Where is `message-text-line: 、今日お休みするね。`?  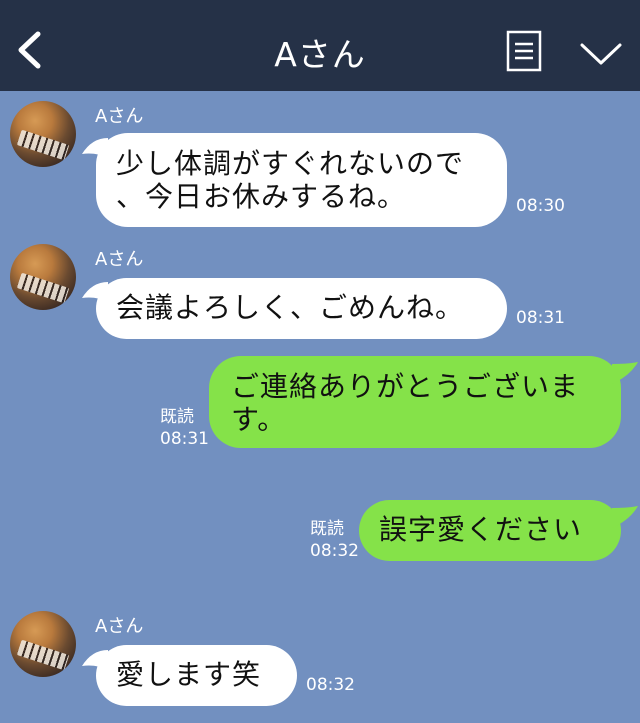
message-text-line: 、今日お休みするね。 is located at coordinates (261, 196).